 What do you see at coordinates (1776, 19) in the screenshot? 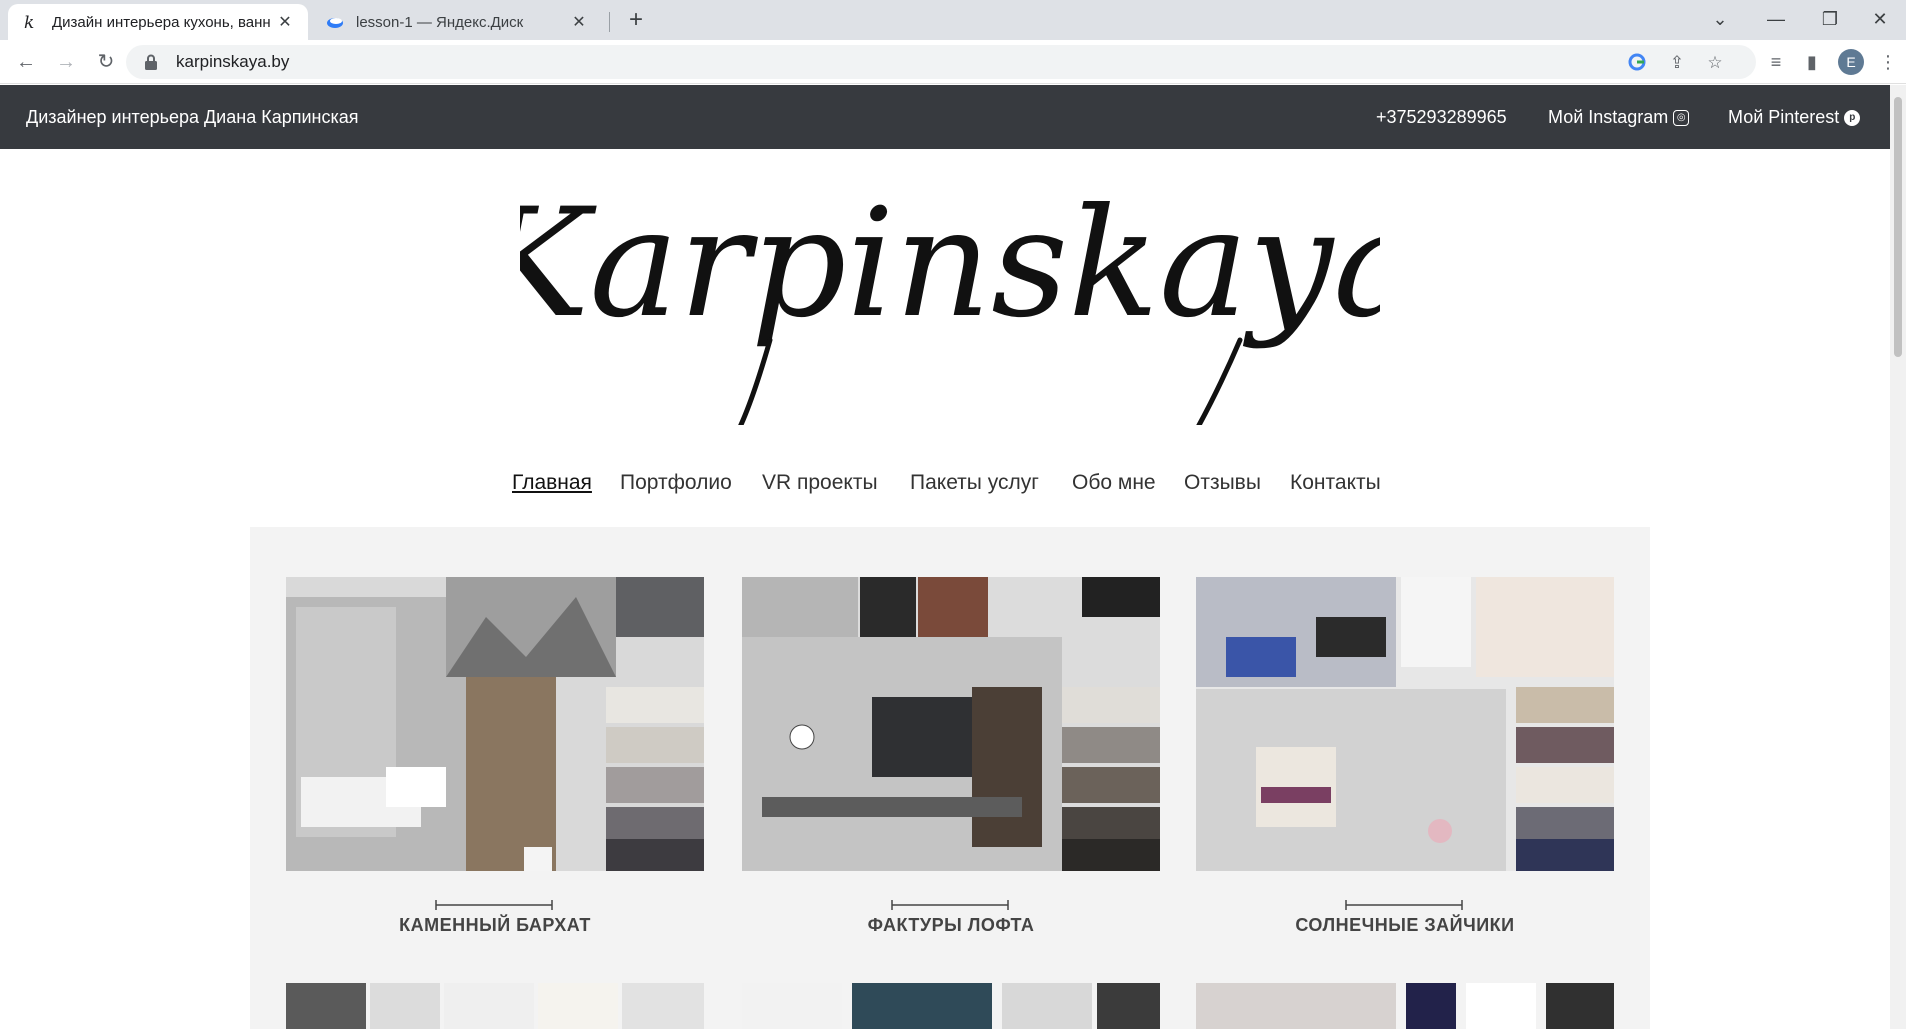
I see `minimize-icon: —` at bounding box center [1776, 19].